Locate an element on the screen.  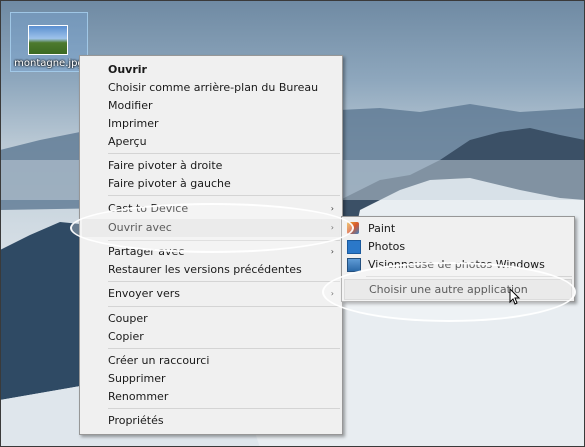
submenu-item-photos: Photos is located at coordinates (458, 246).